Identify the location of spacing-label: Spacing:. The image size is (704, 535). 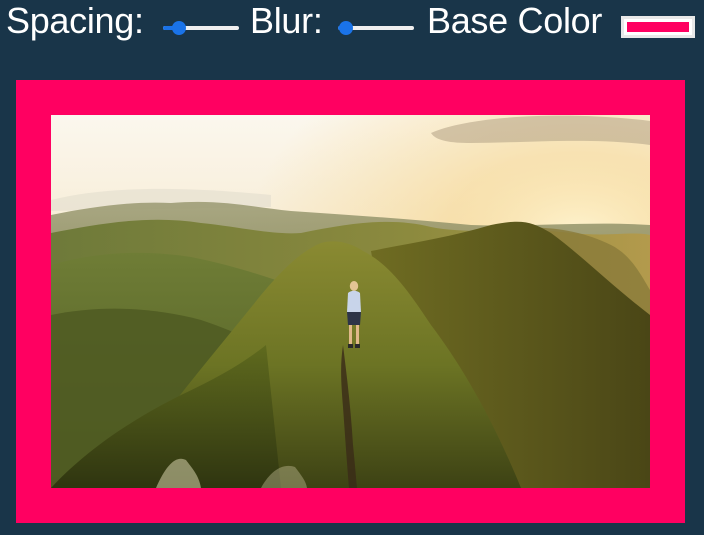
(75, 20).